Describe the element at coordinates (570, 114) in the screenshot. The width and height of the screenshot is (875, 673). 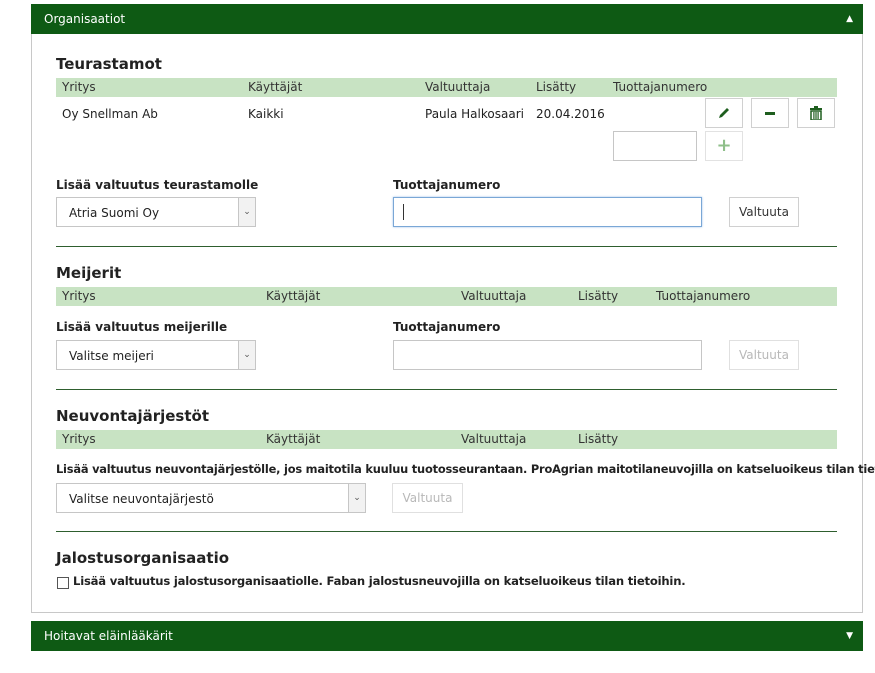
I see `row-lisatty: 20.04.2016` at that location.